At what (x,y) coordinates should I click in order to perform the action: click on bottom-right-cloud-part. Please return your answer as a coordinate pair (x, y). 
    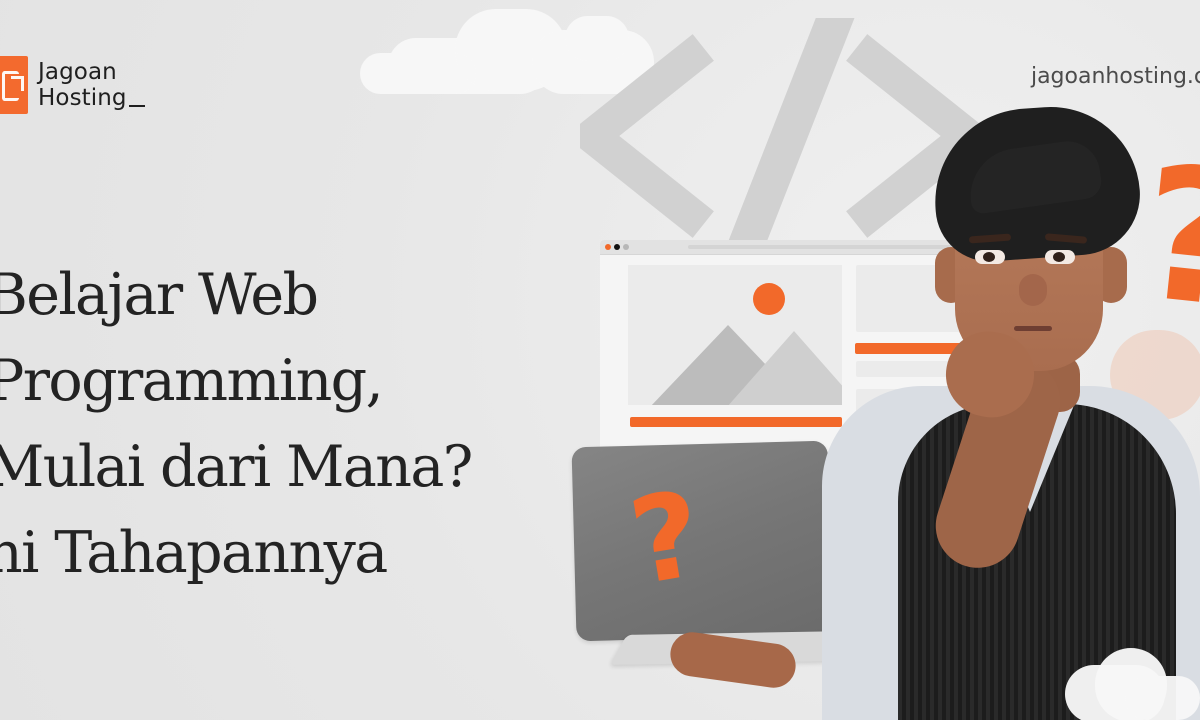
    Looking at the image, I should click on (1162, 698).